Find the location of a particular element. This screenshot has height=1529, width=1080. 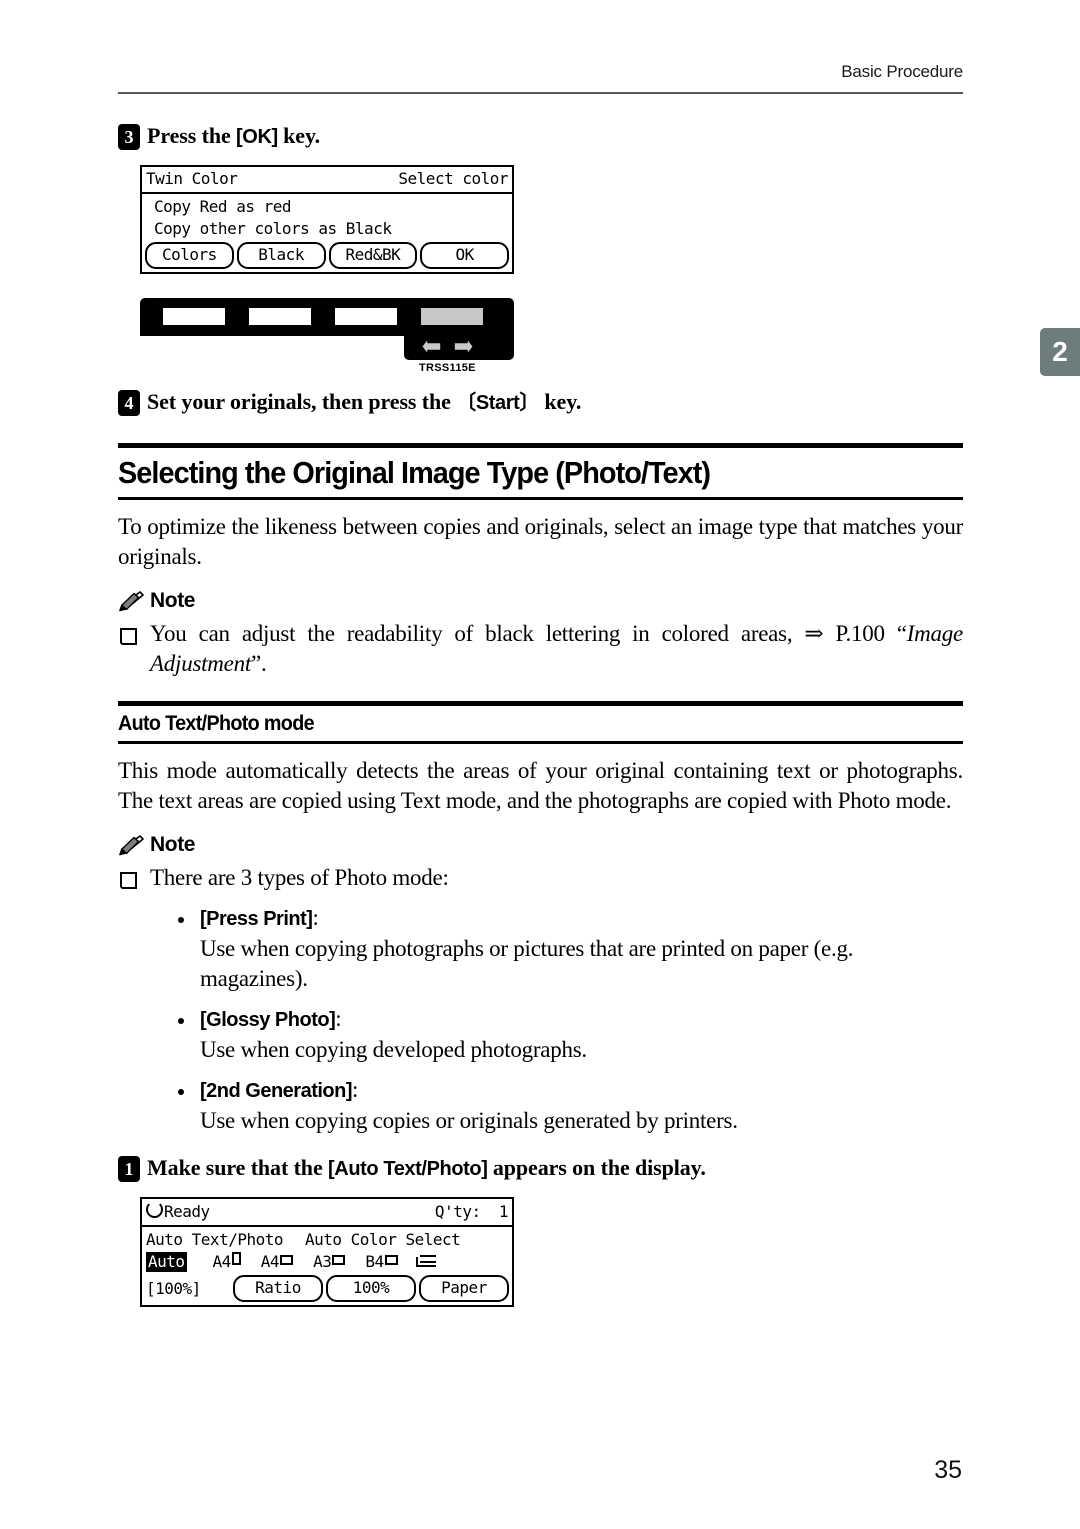

note-2-lead-item: There are 3 types of Photo mode: is located at coordinates (540, 878).